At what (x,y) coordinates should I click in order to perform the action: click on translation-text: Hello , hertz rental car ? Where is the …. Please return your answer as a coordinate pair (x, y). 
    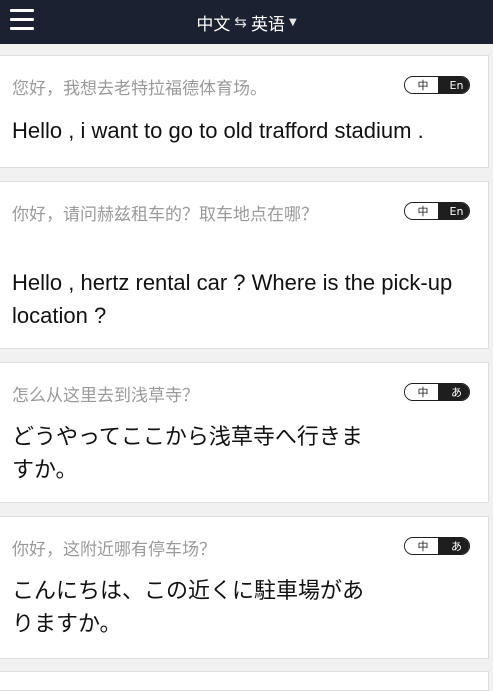
    Looking at the image, I should click on (232, 299).